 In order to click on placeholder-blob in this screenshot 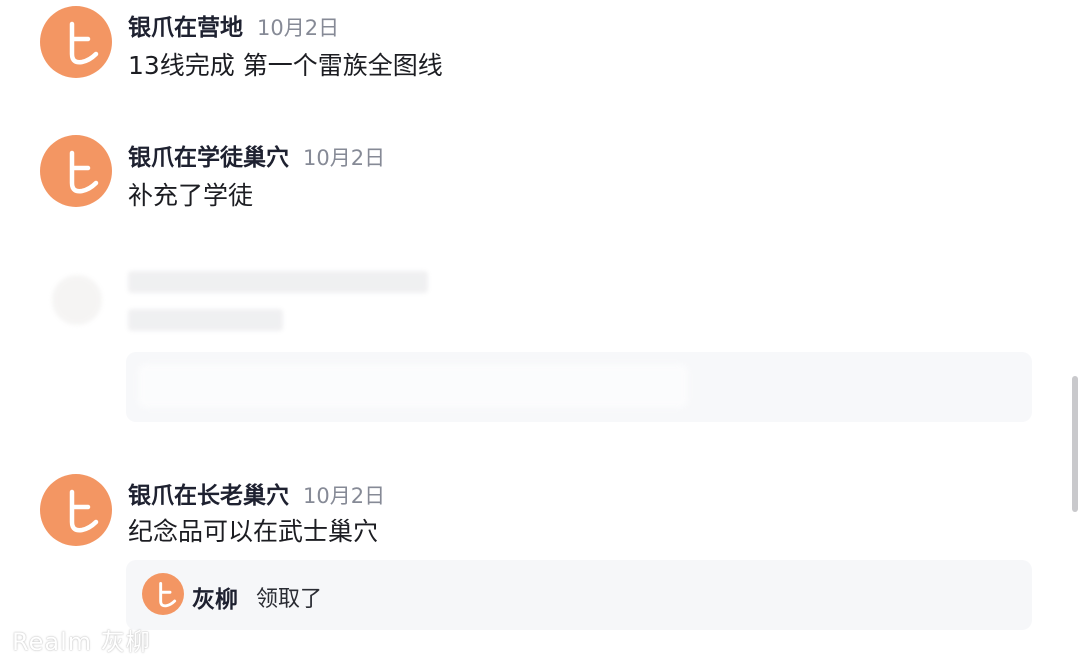, I will do `click(413, 386)`.